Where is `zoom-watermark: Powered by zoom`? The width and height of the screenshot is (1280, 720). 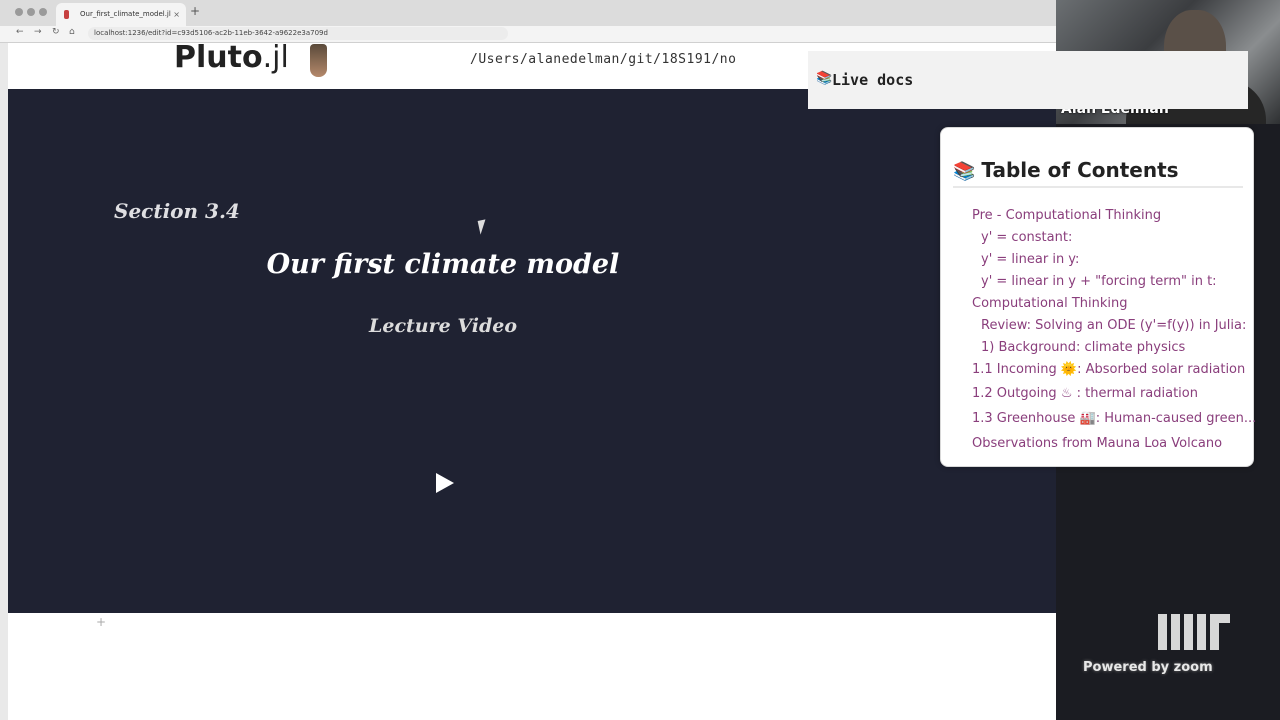
zoom-watermark: Powered by zoom is located at coordinates (1148, 667).